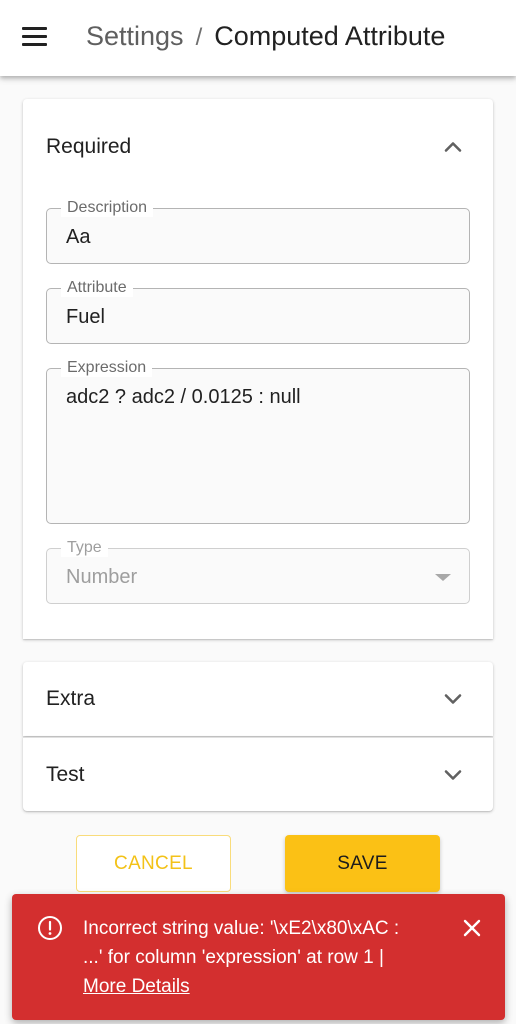 The height and width of the screenshot is (1024, 516). What do you see at coordinates (102, 577) in the screenshot?
I see `type-select-value: Number` at bounding box center [102, 577].